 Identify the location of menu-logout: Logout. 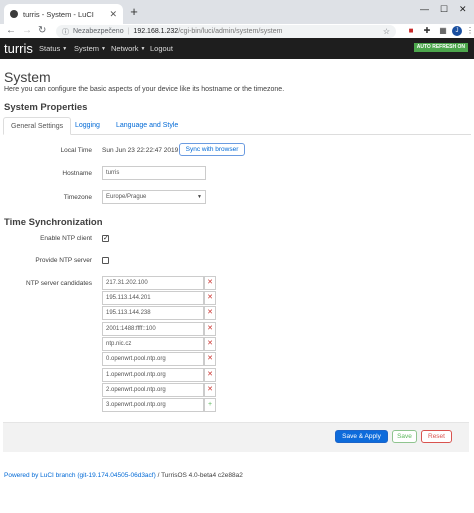
(161, 48).